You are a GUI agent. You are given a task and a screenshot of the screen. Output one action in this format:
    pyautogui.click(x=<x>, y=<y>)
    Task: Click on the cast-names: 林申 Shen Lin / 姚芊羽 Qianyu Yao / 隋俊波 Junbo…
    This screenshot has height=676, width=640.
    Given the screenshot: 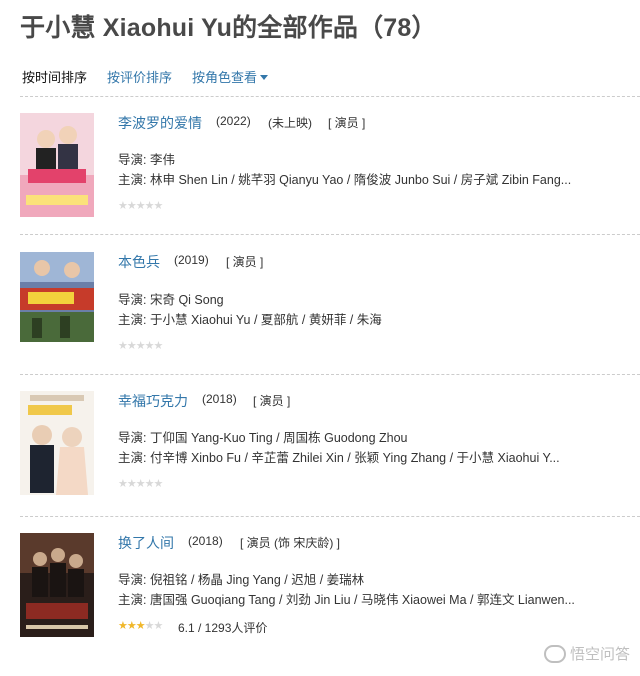 What is the action you would take?
    pyautogui.click(x=360, y=180)
    